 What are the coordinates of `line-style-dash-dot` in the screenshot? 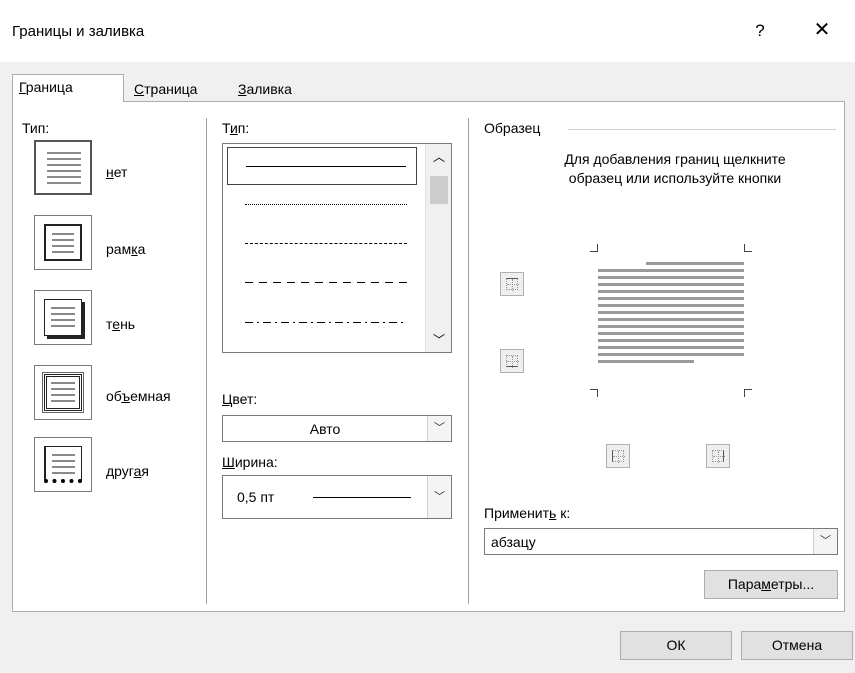 It's located at (322, 323).